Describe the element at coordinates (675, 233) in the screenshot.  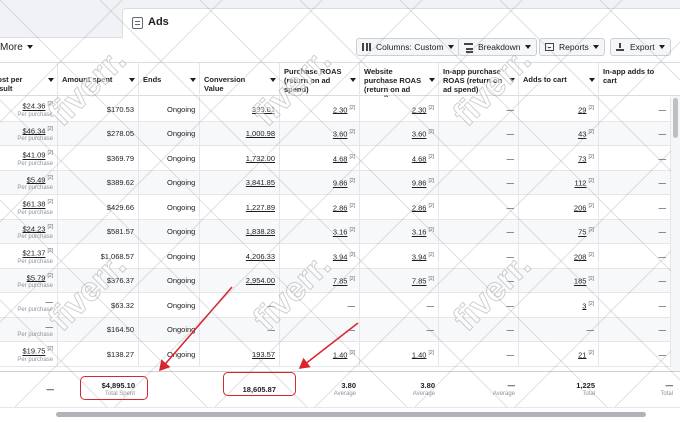
I see `vertical-scrollbar` at that location.